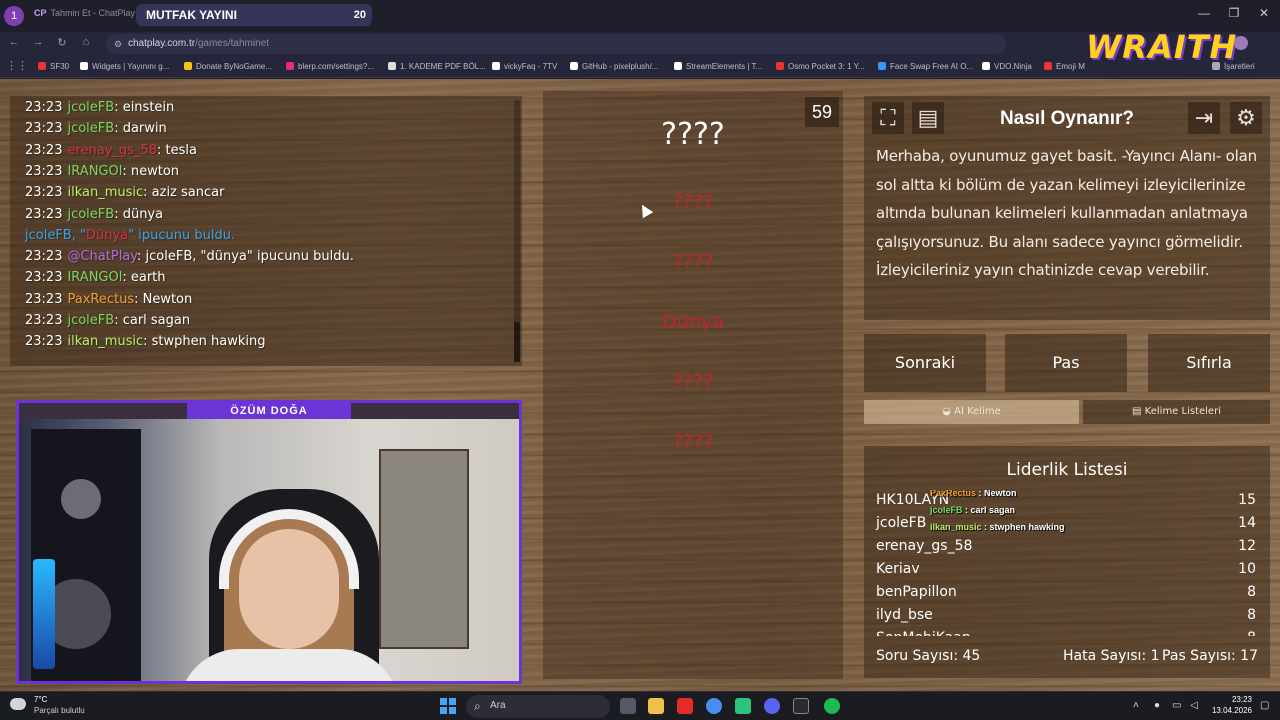 This screenshot has width=1280, height=720. Describe the element at coordinates (832, 706) in the screenshot. I see `spotify-icon` at that location.